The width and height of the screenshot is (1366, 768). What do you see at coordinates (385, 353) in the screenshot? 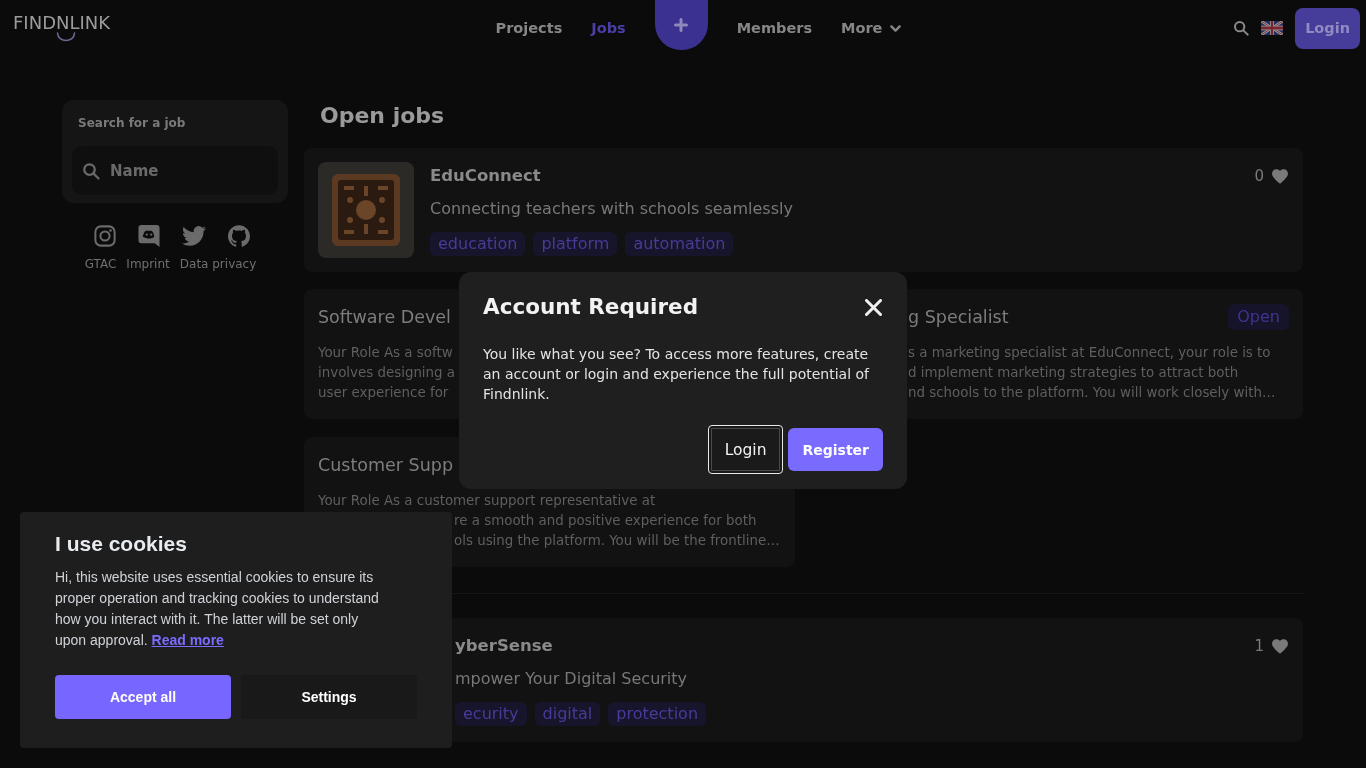
I see `description-line: Your Role As a softw` at bounding box center [385, 353].